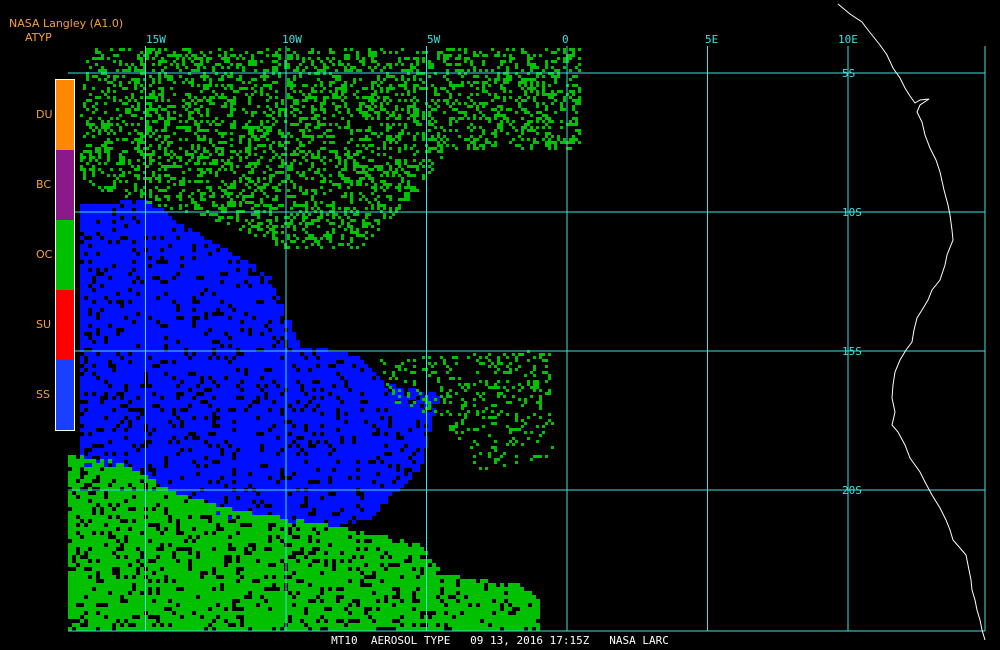 The image size is (1000, 650). I want to click on coastline, so click(911, 322).